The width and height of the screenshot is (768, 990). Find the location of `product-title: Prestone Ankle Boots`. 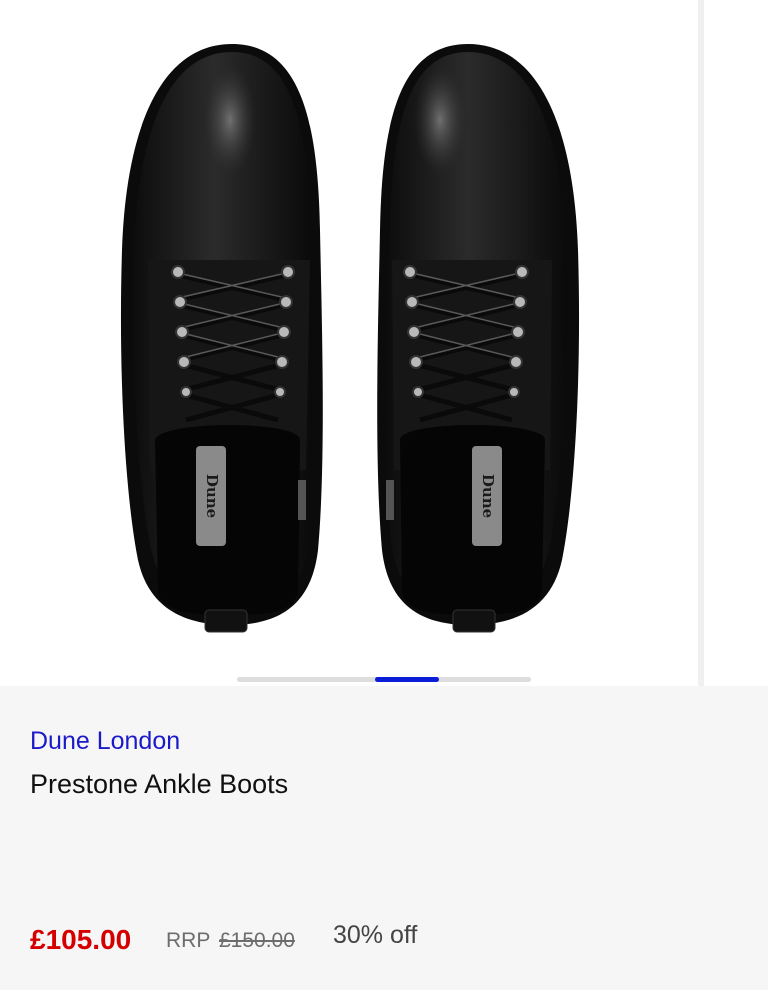

product-title: Prestone Ankle Boots is located at coordinates (159, 784).